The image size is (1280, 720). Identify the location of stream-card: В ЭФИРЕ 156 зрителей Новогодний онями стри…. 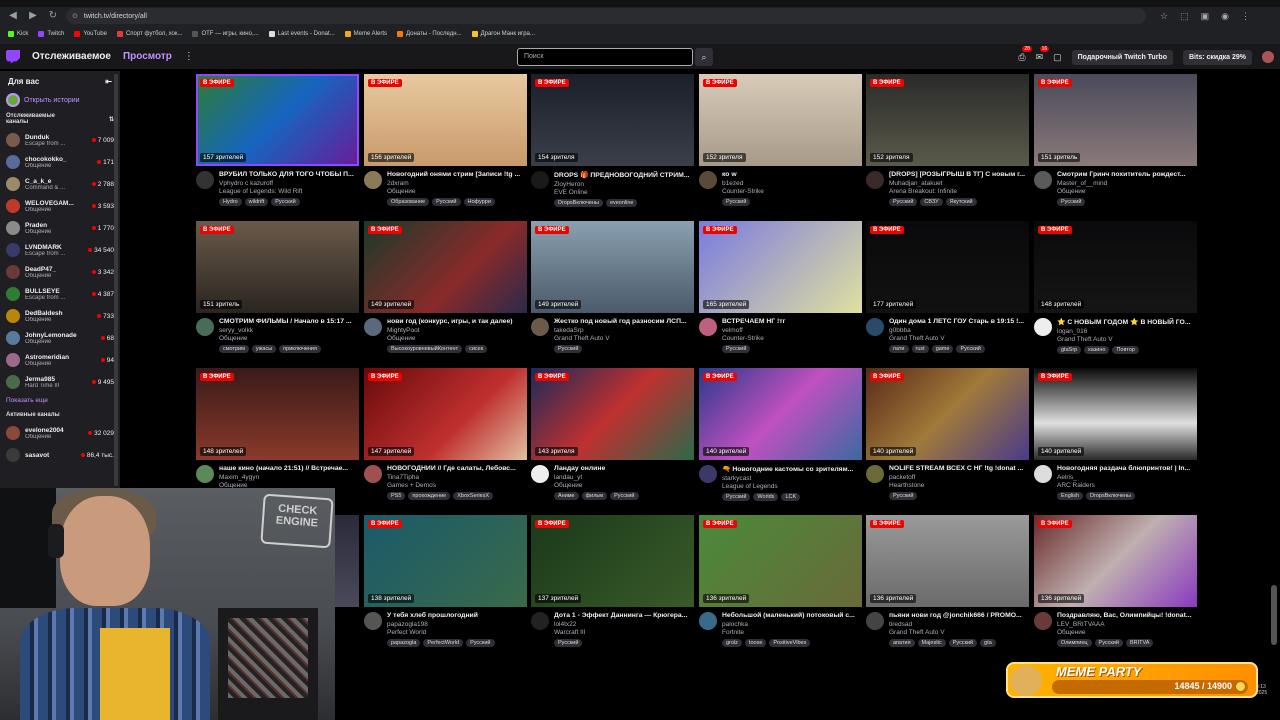
(445, 145).